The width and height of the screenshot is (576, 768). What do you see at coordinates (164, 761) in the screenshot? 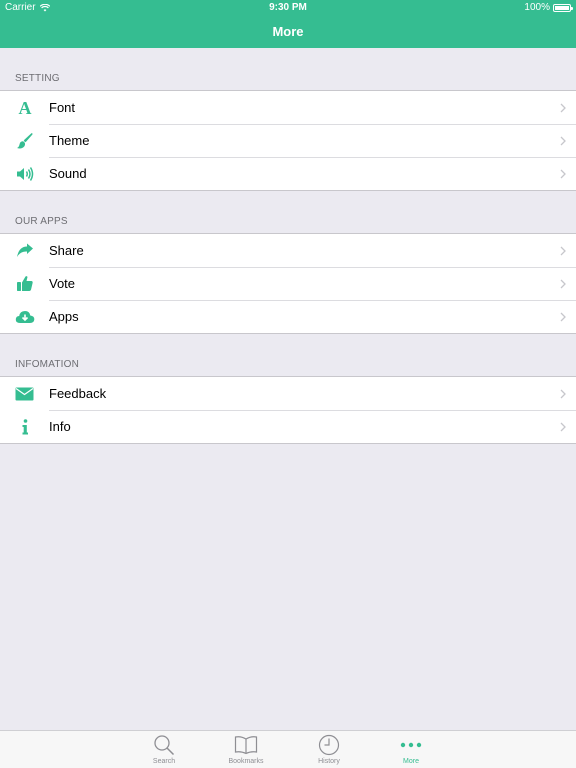
I see `tab-search-label: Search` at bounding box center [164, 761].